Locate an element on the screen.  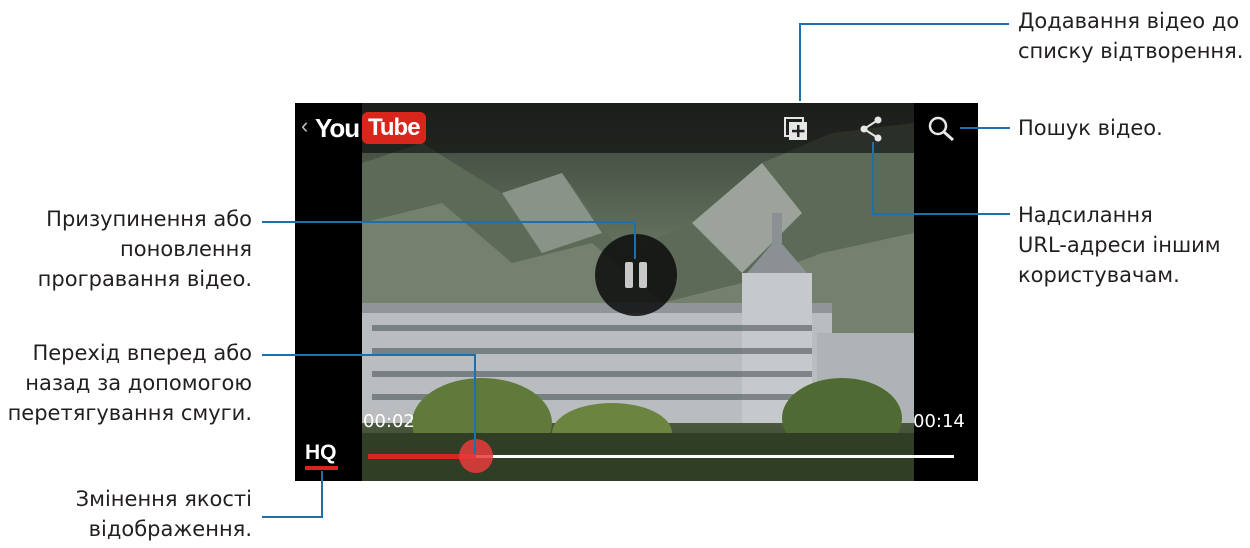
callout-line-quality is located at coordinates (322, 494).